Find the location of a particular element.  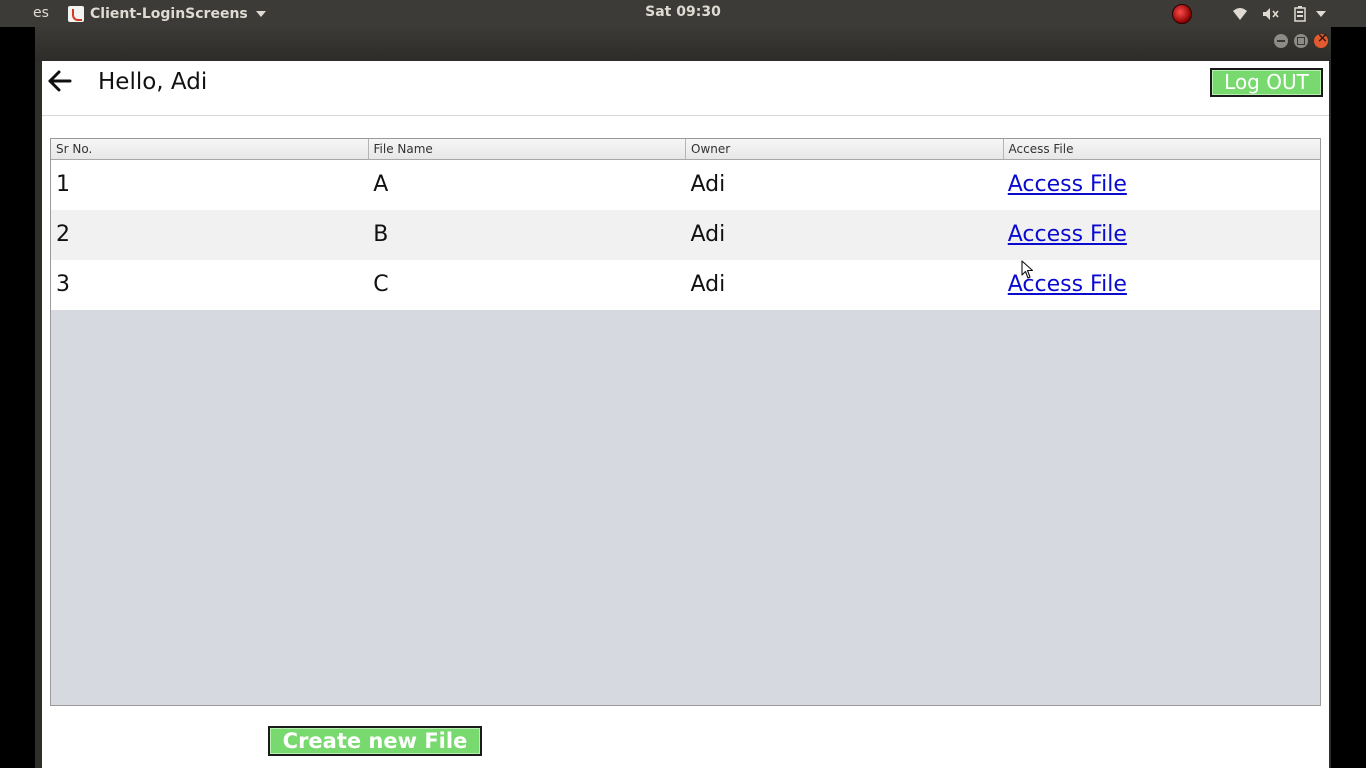

cell-sr-no: 3 is located at coordinates (63, 284).